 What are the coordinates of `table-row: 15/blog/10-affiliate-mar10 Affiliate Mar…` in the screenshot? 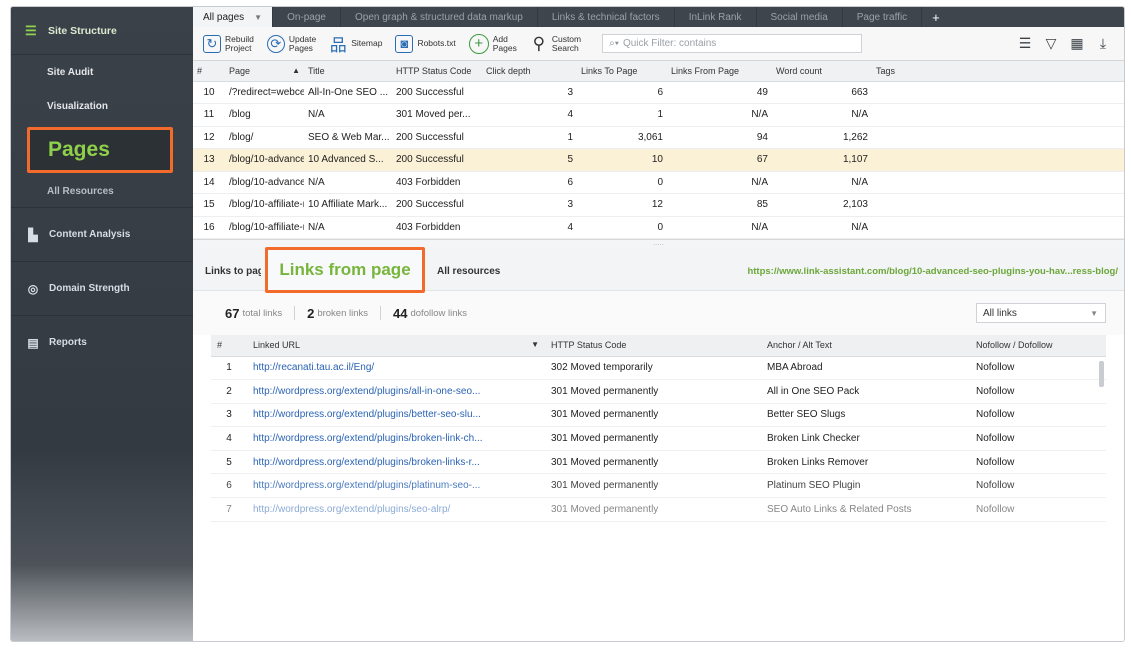 It's located at (658, 205).